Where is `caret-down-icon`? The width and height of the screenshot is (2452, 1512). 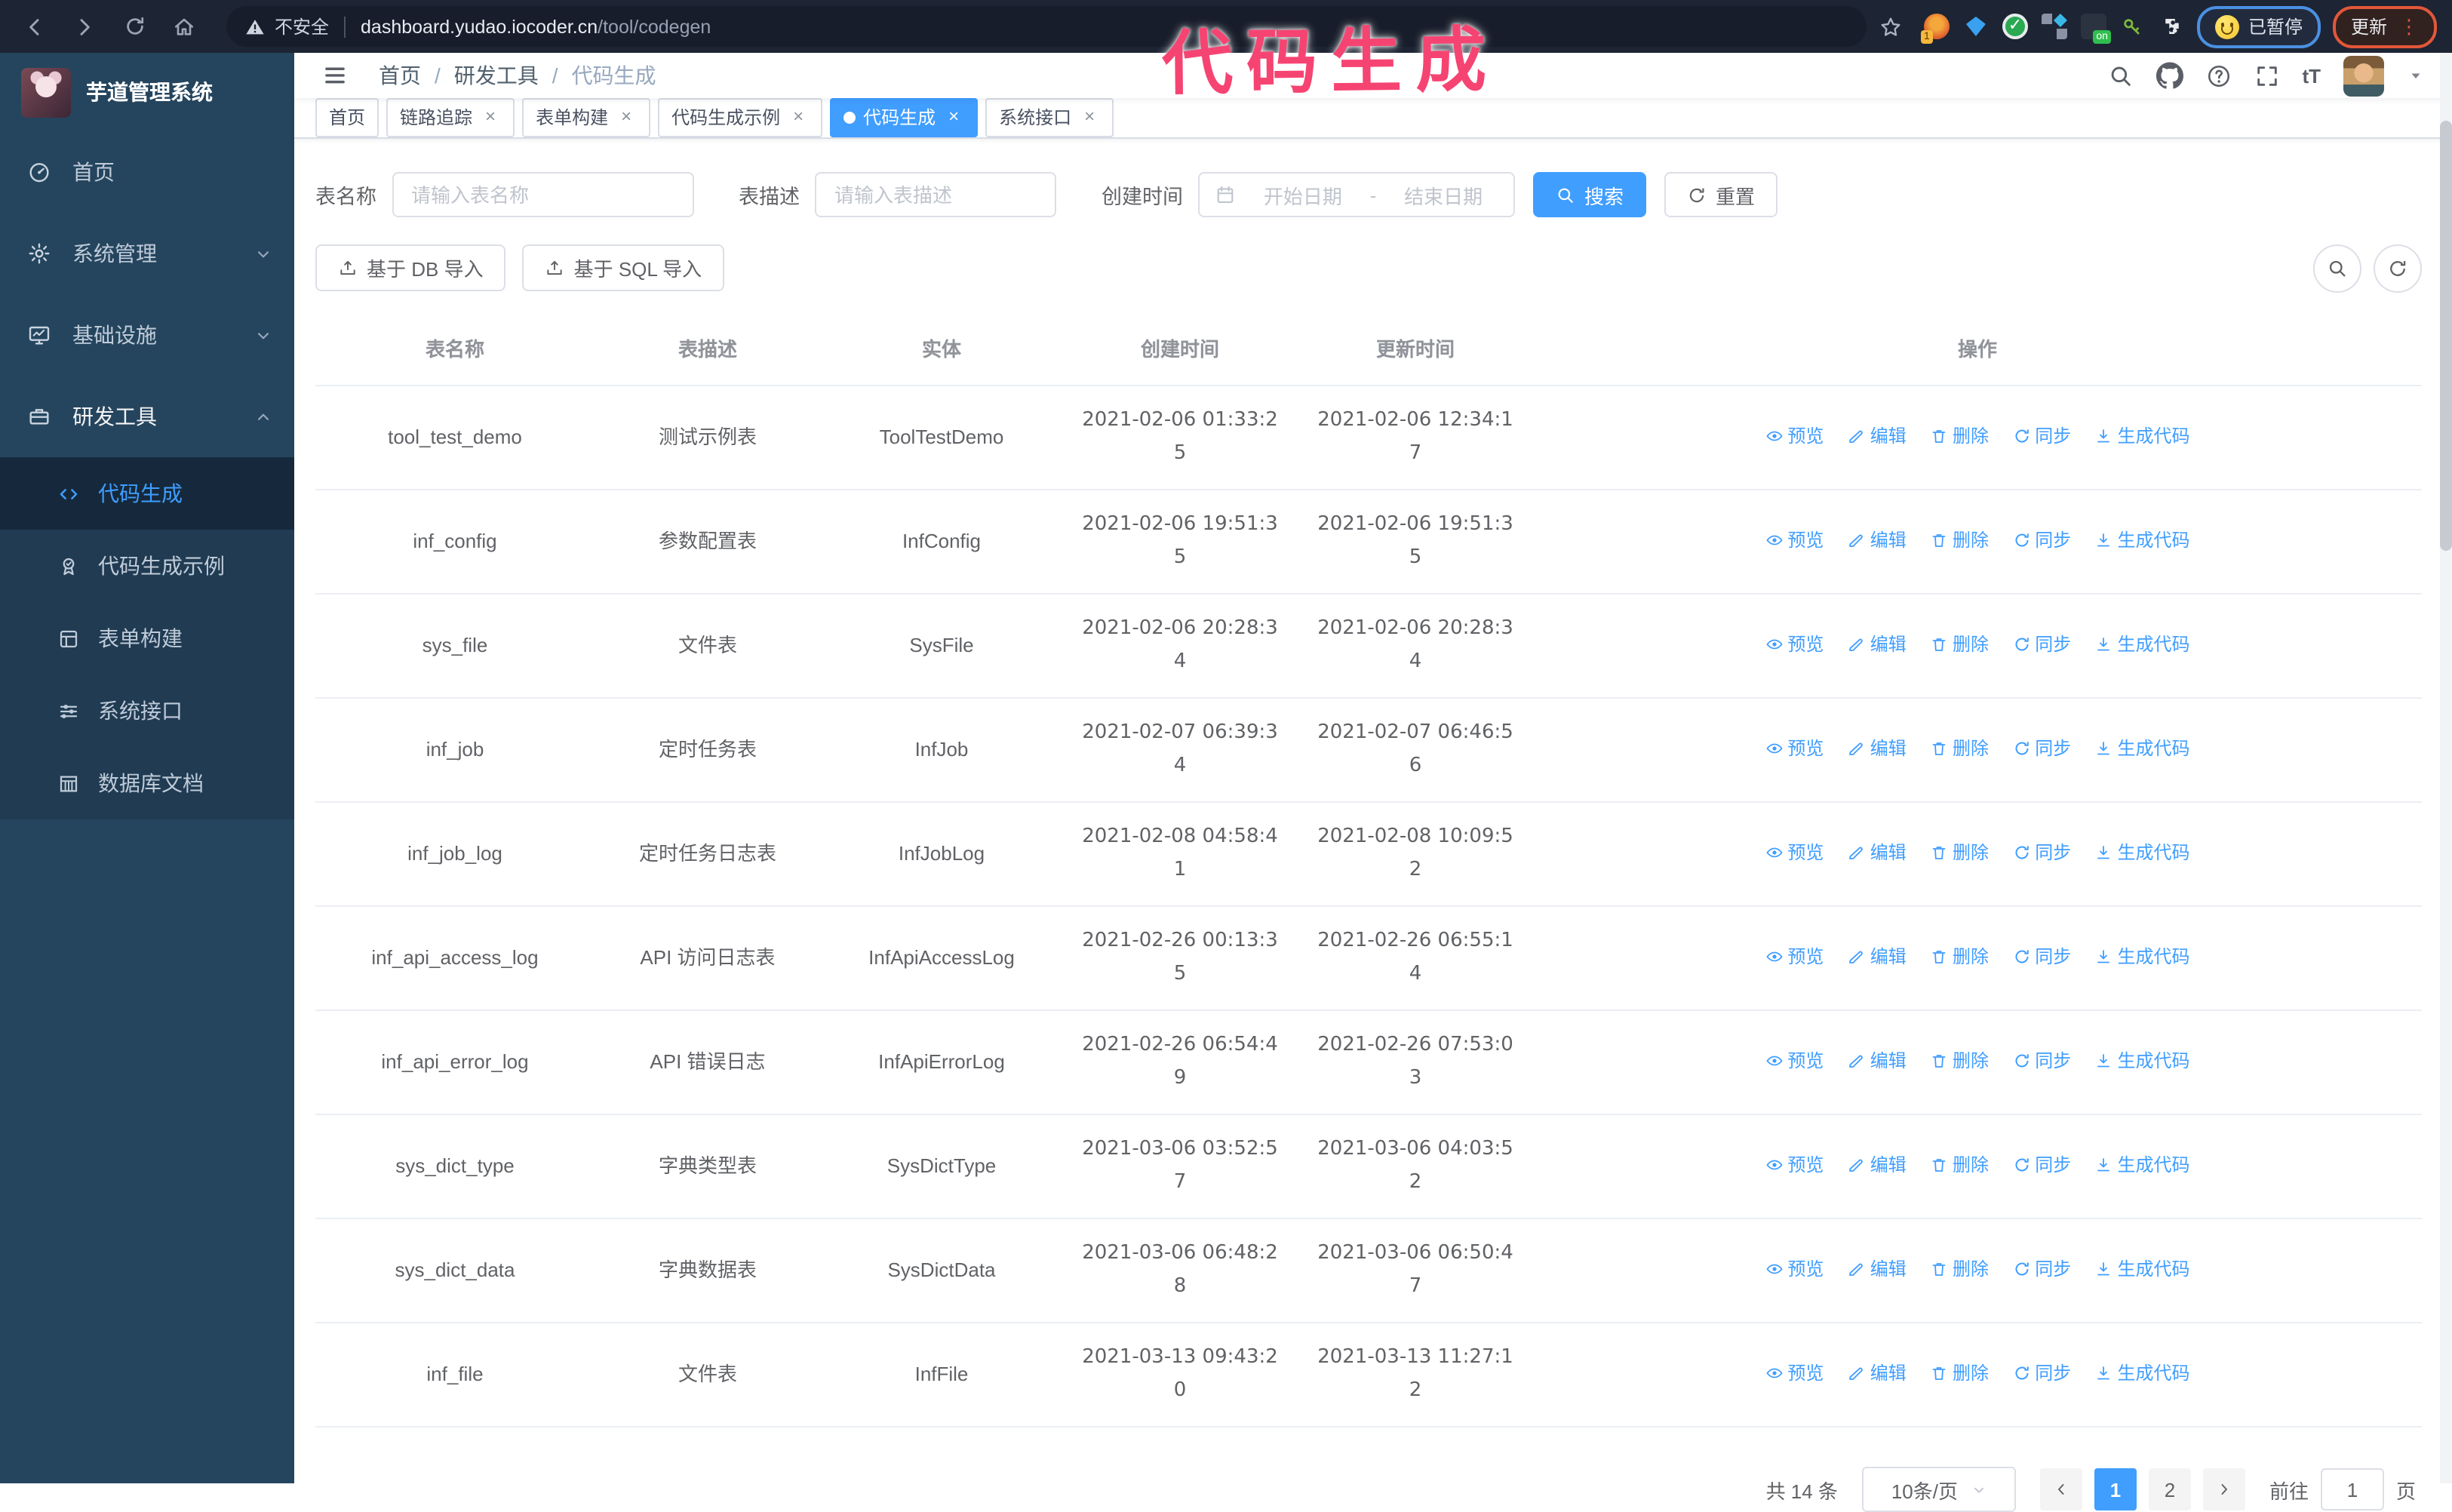 caret-down-icon is located at coordinates (2416, 75).